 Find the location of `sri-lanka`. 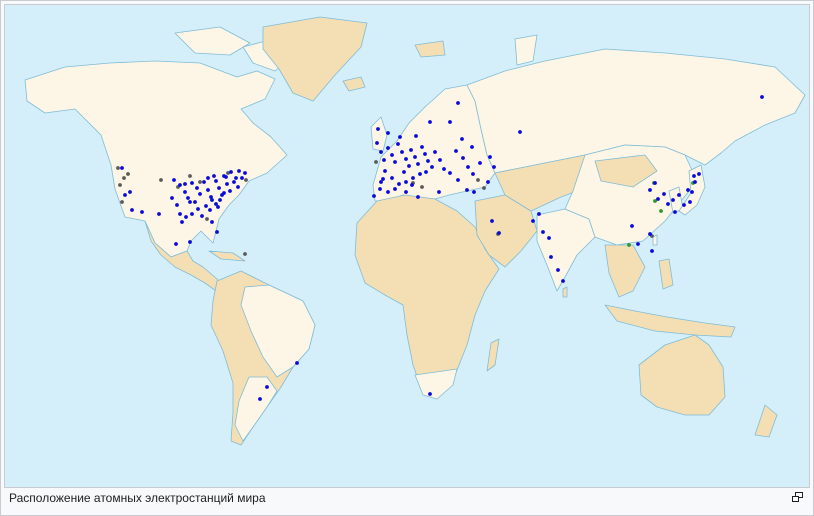

sri-lanka is located at coordinates (565, 292).